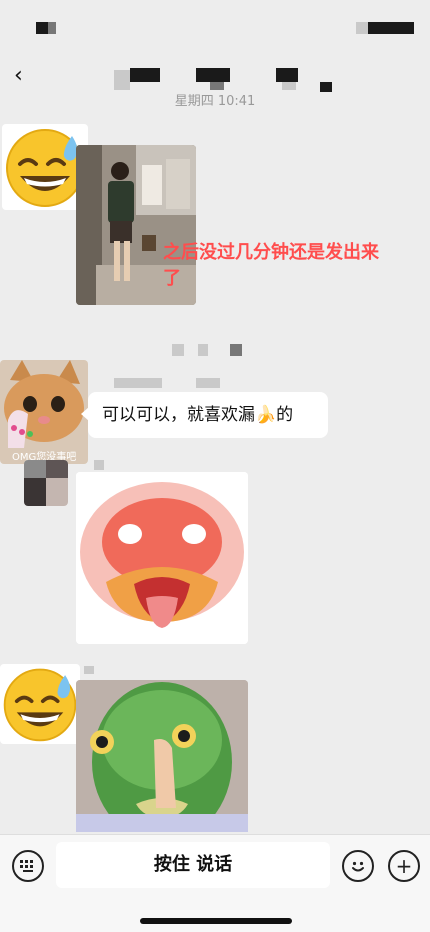 The height and width of the screenshot is (932, 430). Describe the element at coordinates (26, 76) in the screenshot. I see `back-button: ‹` at that location.